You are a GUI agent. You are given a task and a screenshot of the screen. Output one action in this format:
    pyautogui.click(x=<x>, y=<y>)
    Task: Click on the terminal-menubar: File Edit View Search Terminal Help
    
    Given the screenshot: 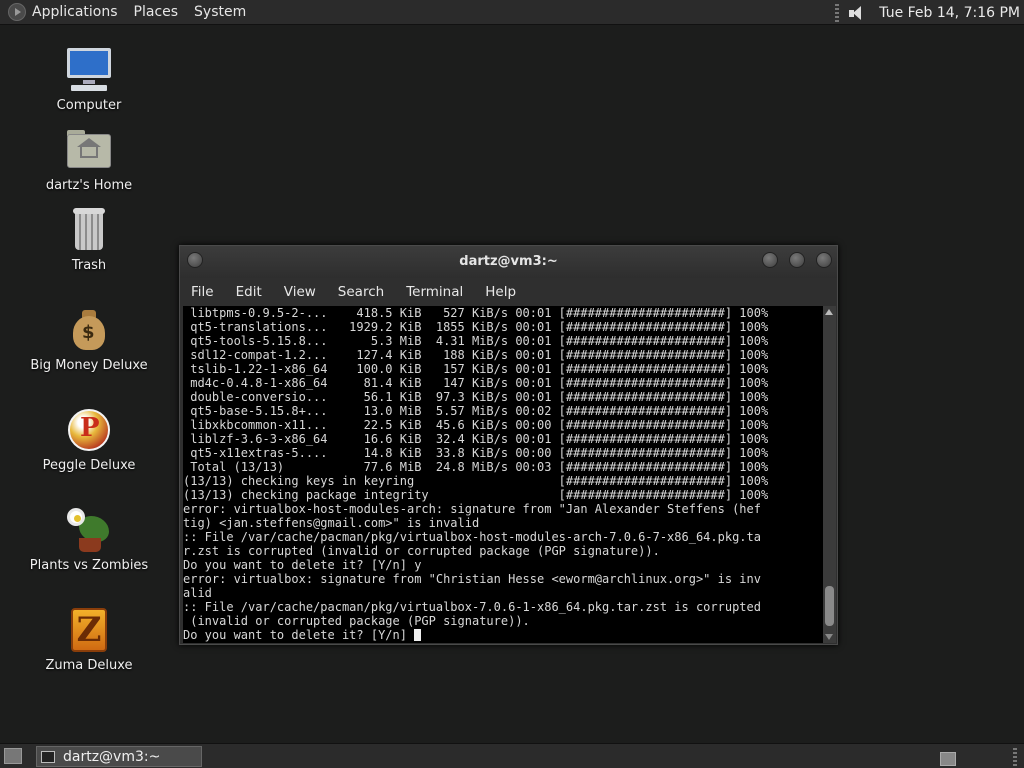 What is the action you would take?
    pyautogui.click(x=508, y=292)
    